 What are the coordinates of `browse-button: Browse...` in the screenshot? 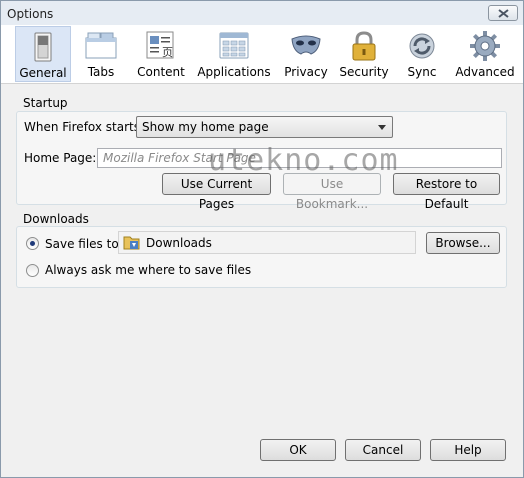 It's located at (463, 243).